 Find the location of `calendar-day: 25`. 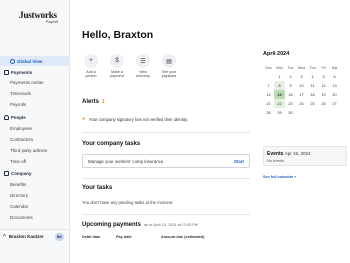

calendar-day: 25 is located at coordinates (312, 103).